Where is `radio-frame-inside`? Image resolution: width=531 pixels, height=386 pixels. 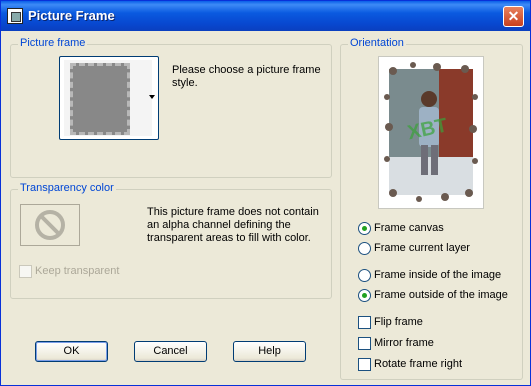 radio-frame-inside is located at coordinates (364, 275).